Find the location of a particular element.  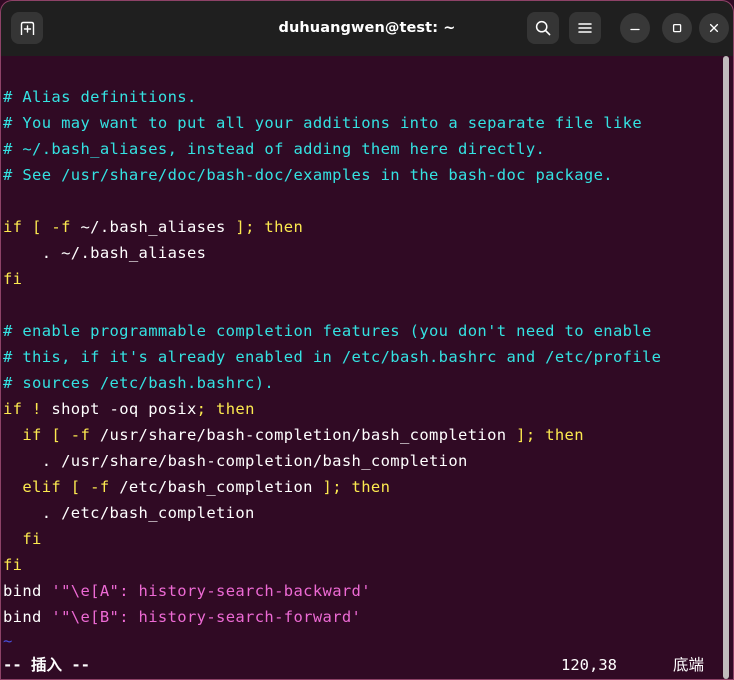

maximize-icon is located at coordinates (677, 28).